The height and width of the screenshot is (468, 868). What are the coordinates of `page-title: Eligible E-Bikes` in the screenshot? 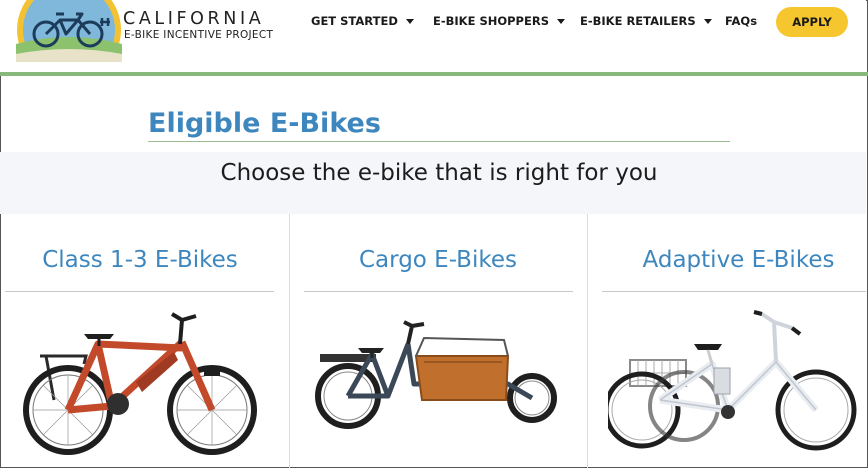 It's located at (264, 123).